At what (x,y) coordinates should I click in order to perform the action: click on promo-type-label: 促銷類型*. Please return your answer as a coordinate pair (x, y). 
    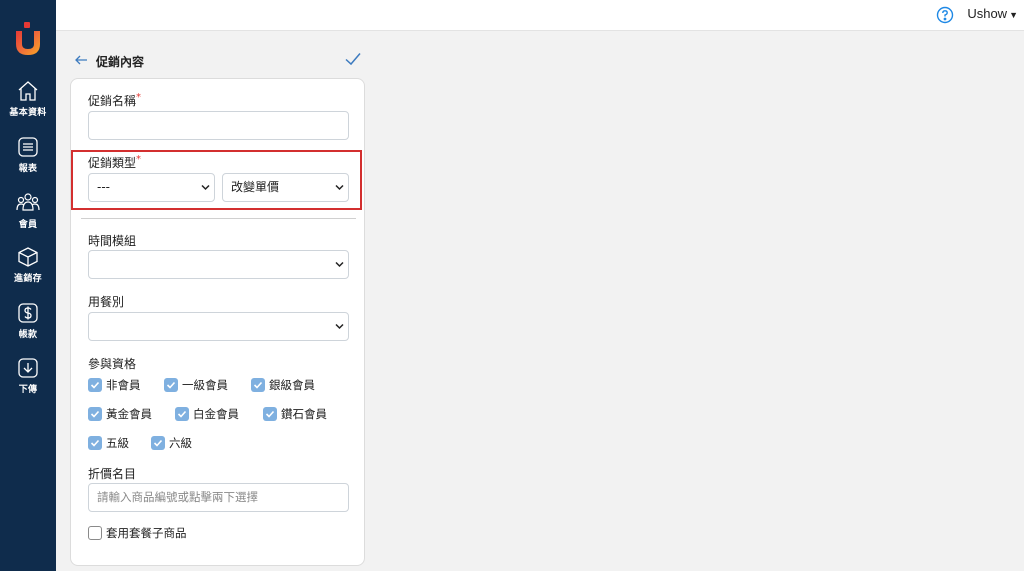
    Looking at the image, I should click on (114, 162).